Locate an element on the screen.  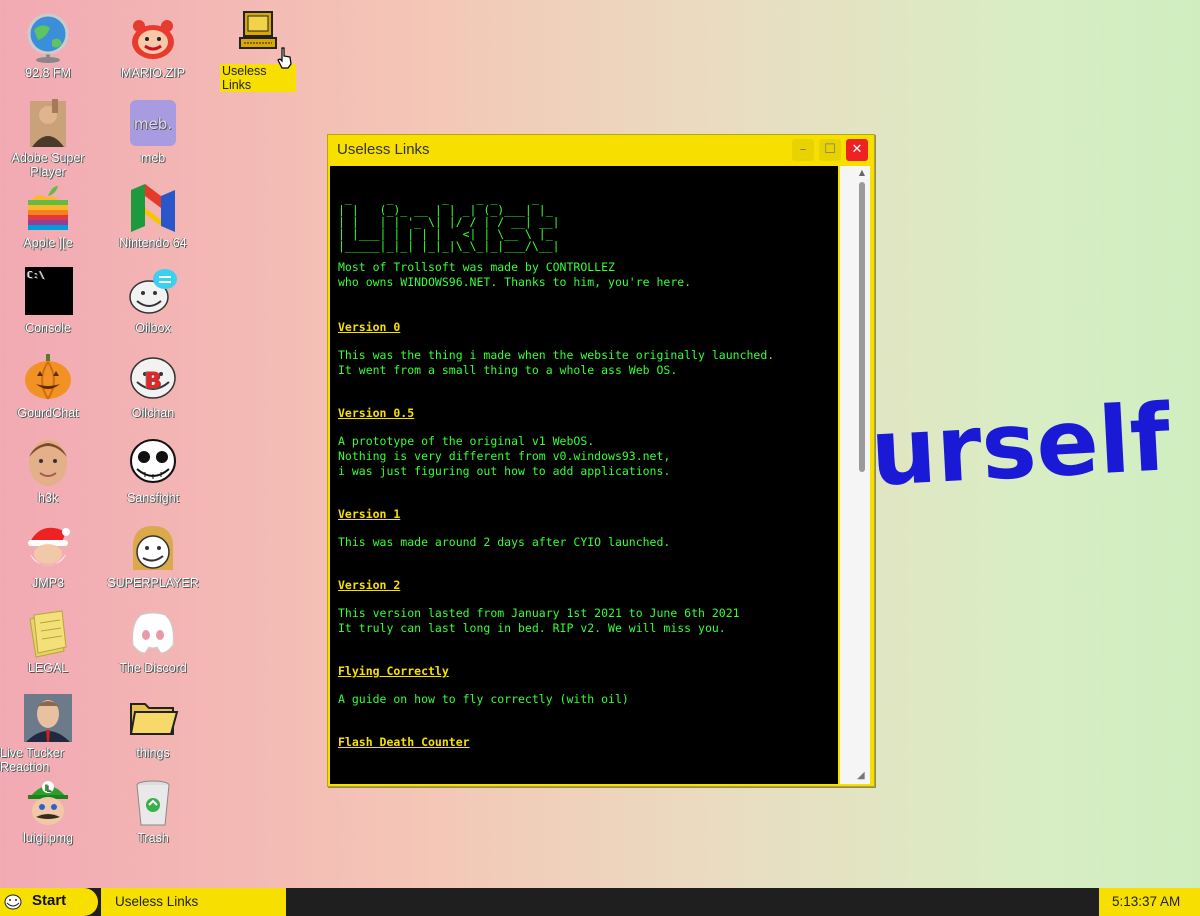
desktop-icon-meb: meb. meb is located at coordinates (153, 131).